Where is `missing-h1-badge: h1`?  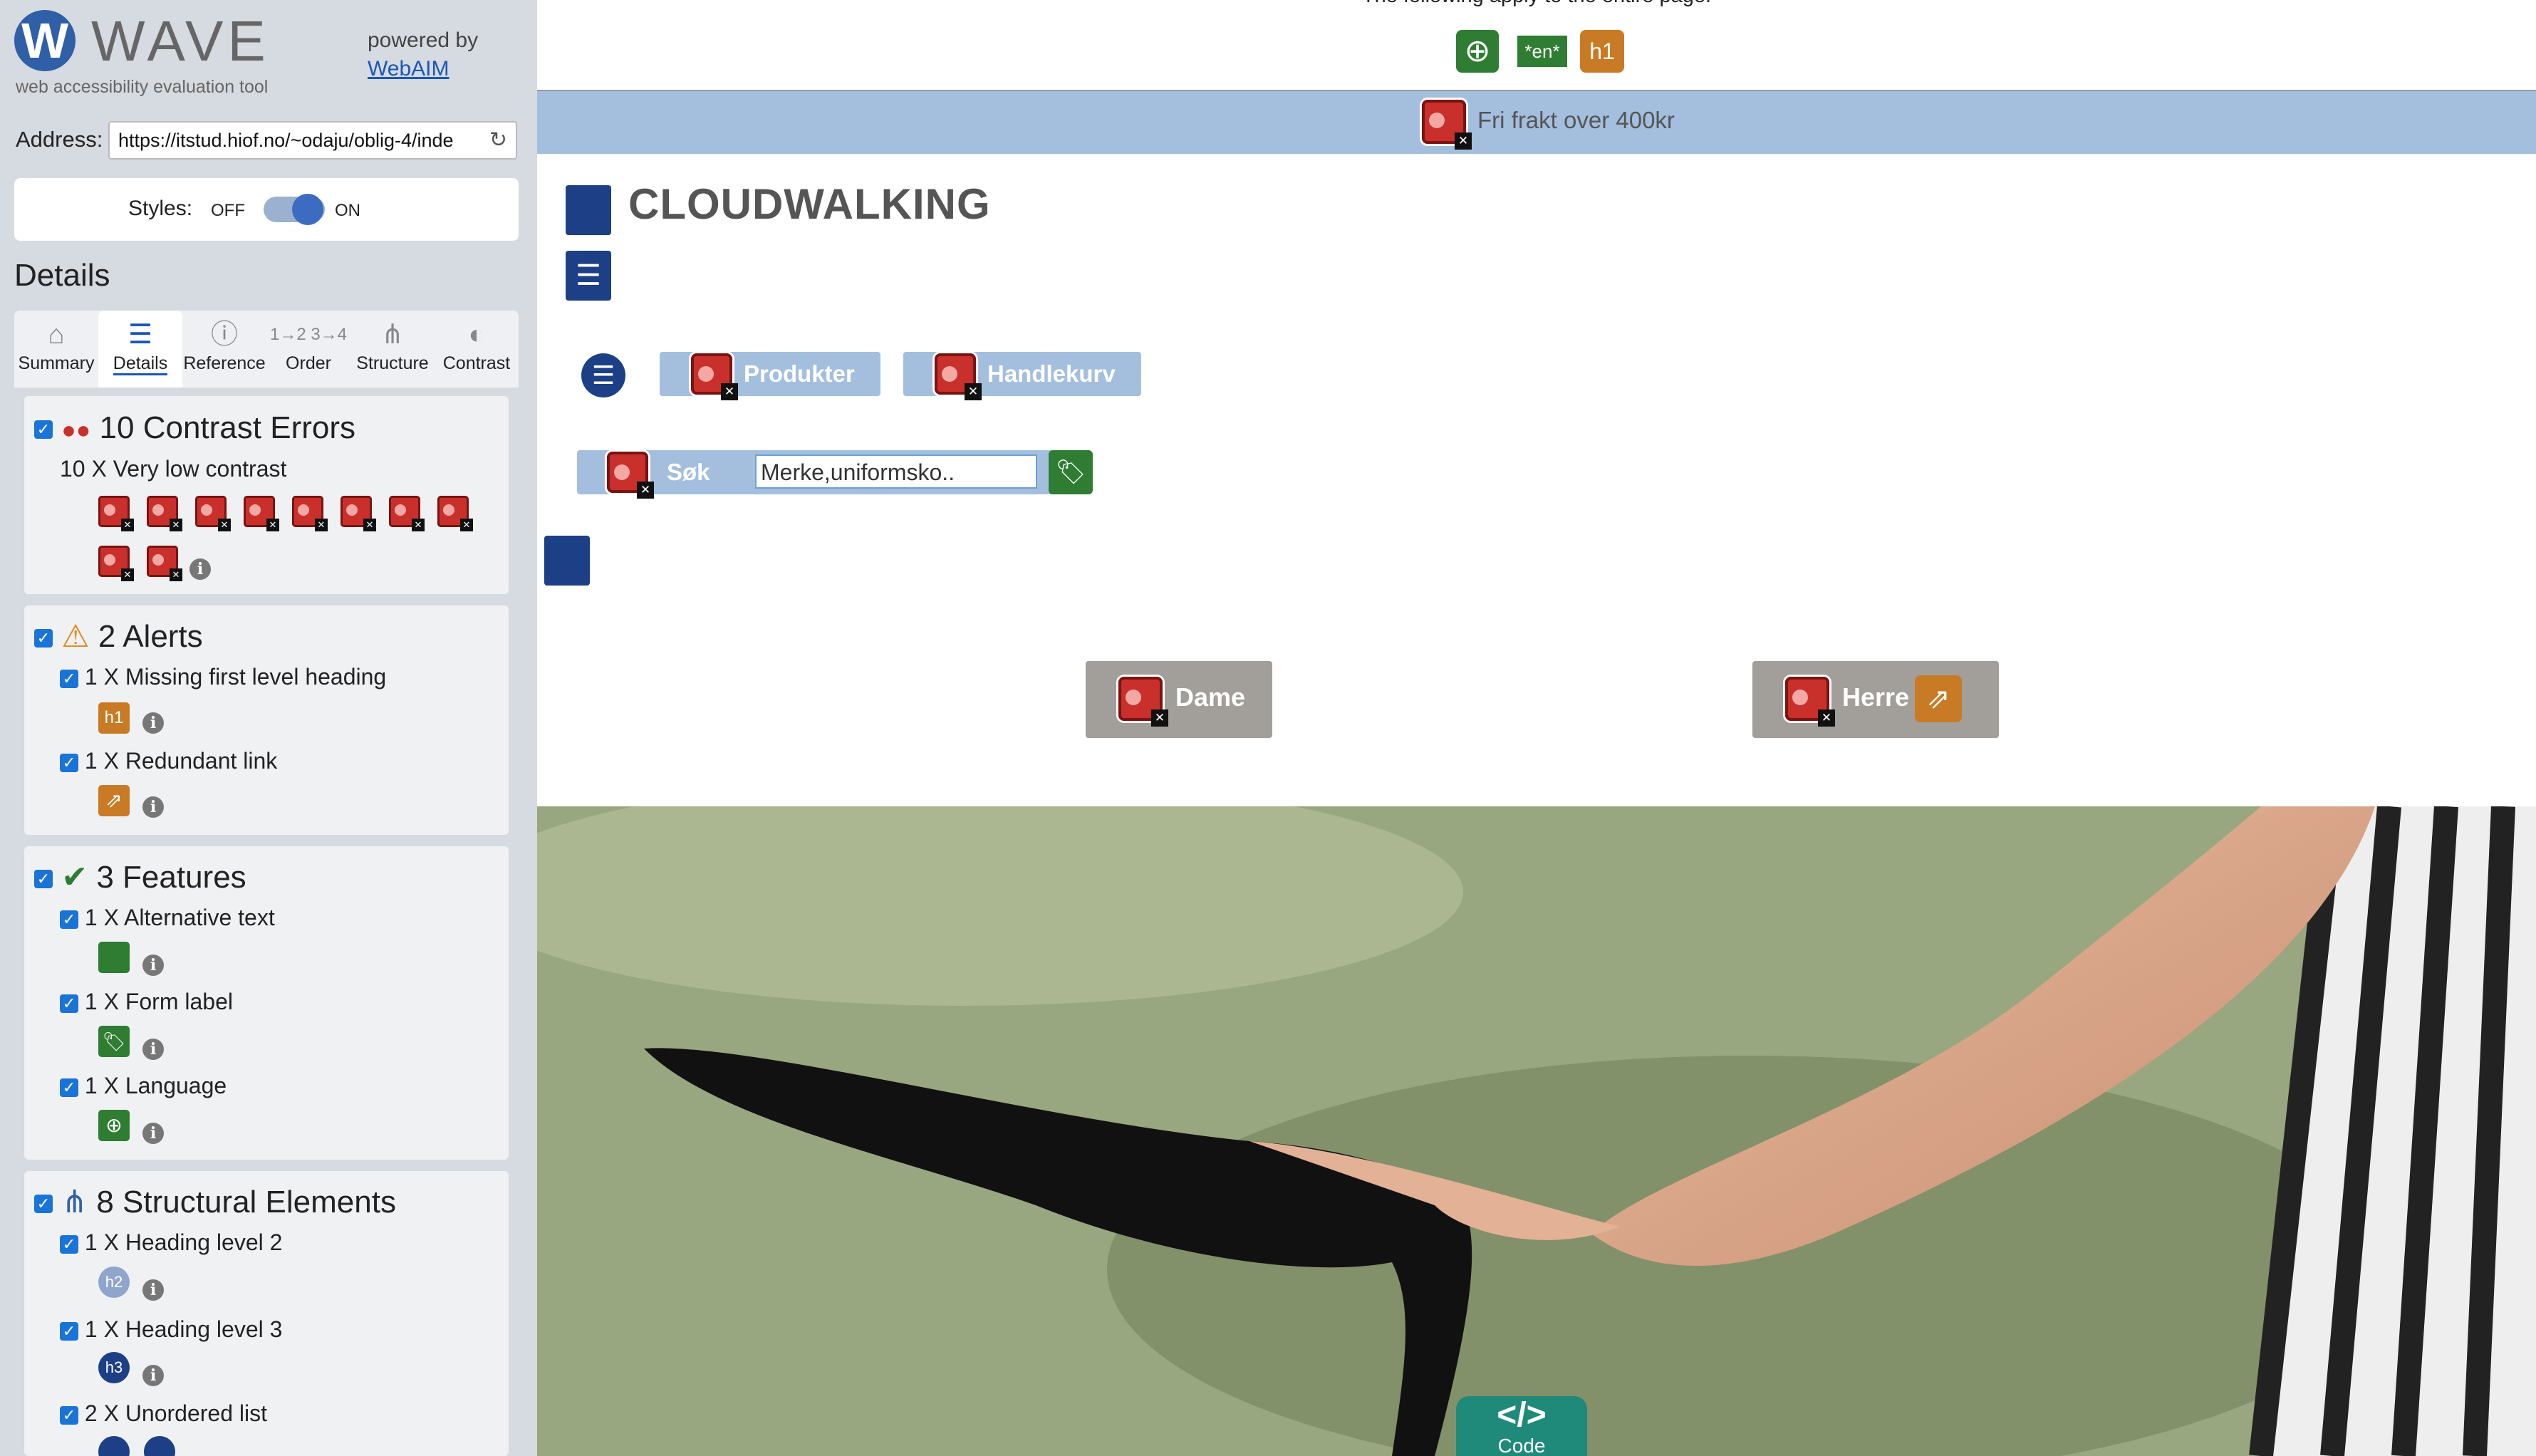
missing-h1-badge: h1 is located at coordinates (1602, 51).